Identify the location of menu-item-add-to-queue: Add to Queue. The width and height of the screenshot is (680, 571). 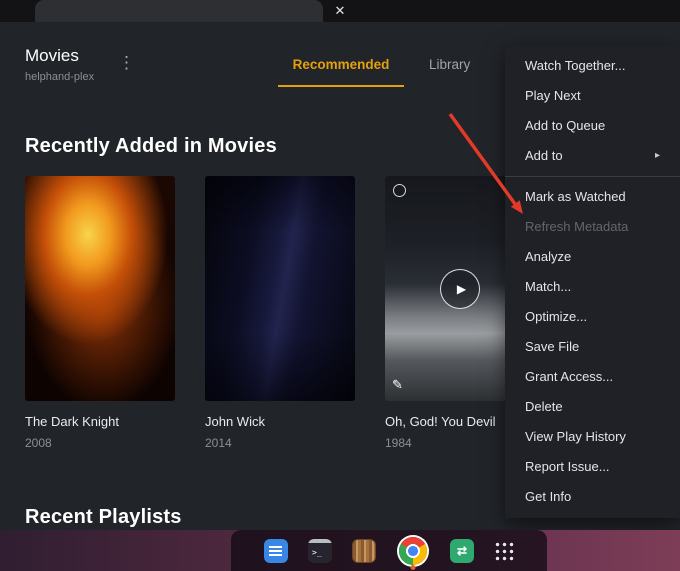
(592, 126).